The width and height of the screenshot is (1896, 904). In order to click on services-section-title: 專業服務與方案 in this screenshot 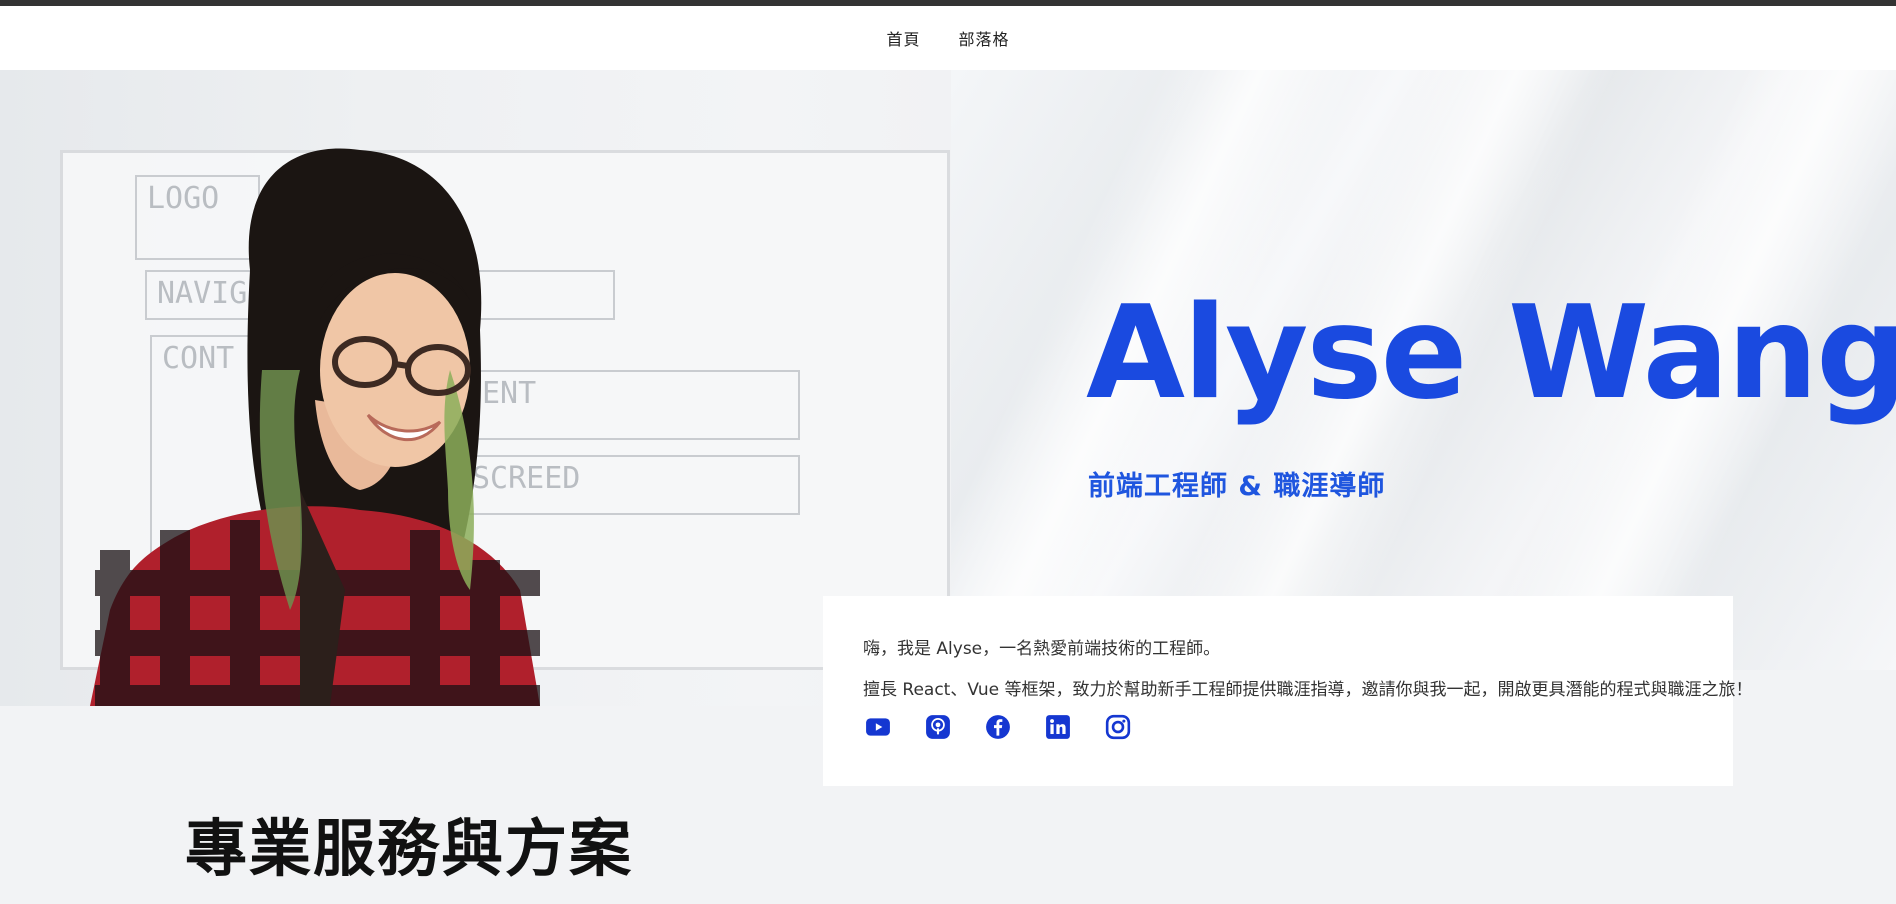, I will do `click(409, 848)`.